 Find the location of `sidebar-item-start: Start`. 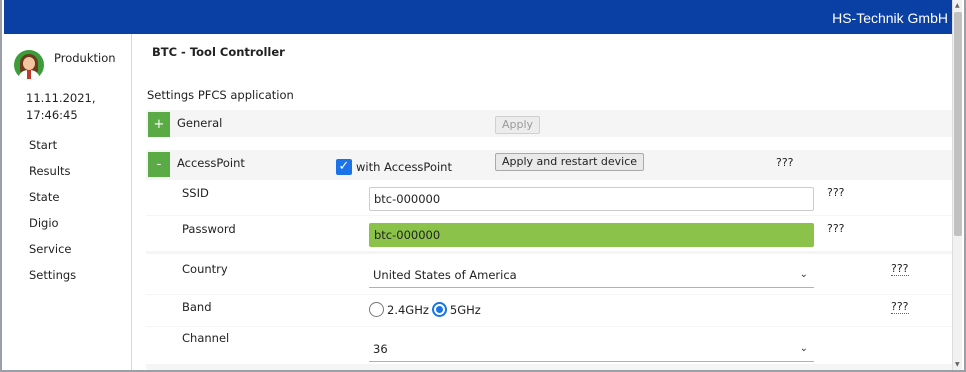

sidebar-item-start: Start is located at coordinates (52, 151).